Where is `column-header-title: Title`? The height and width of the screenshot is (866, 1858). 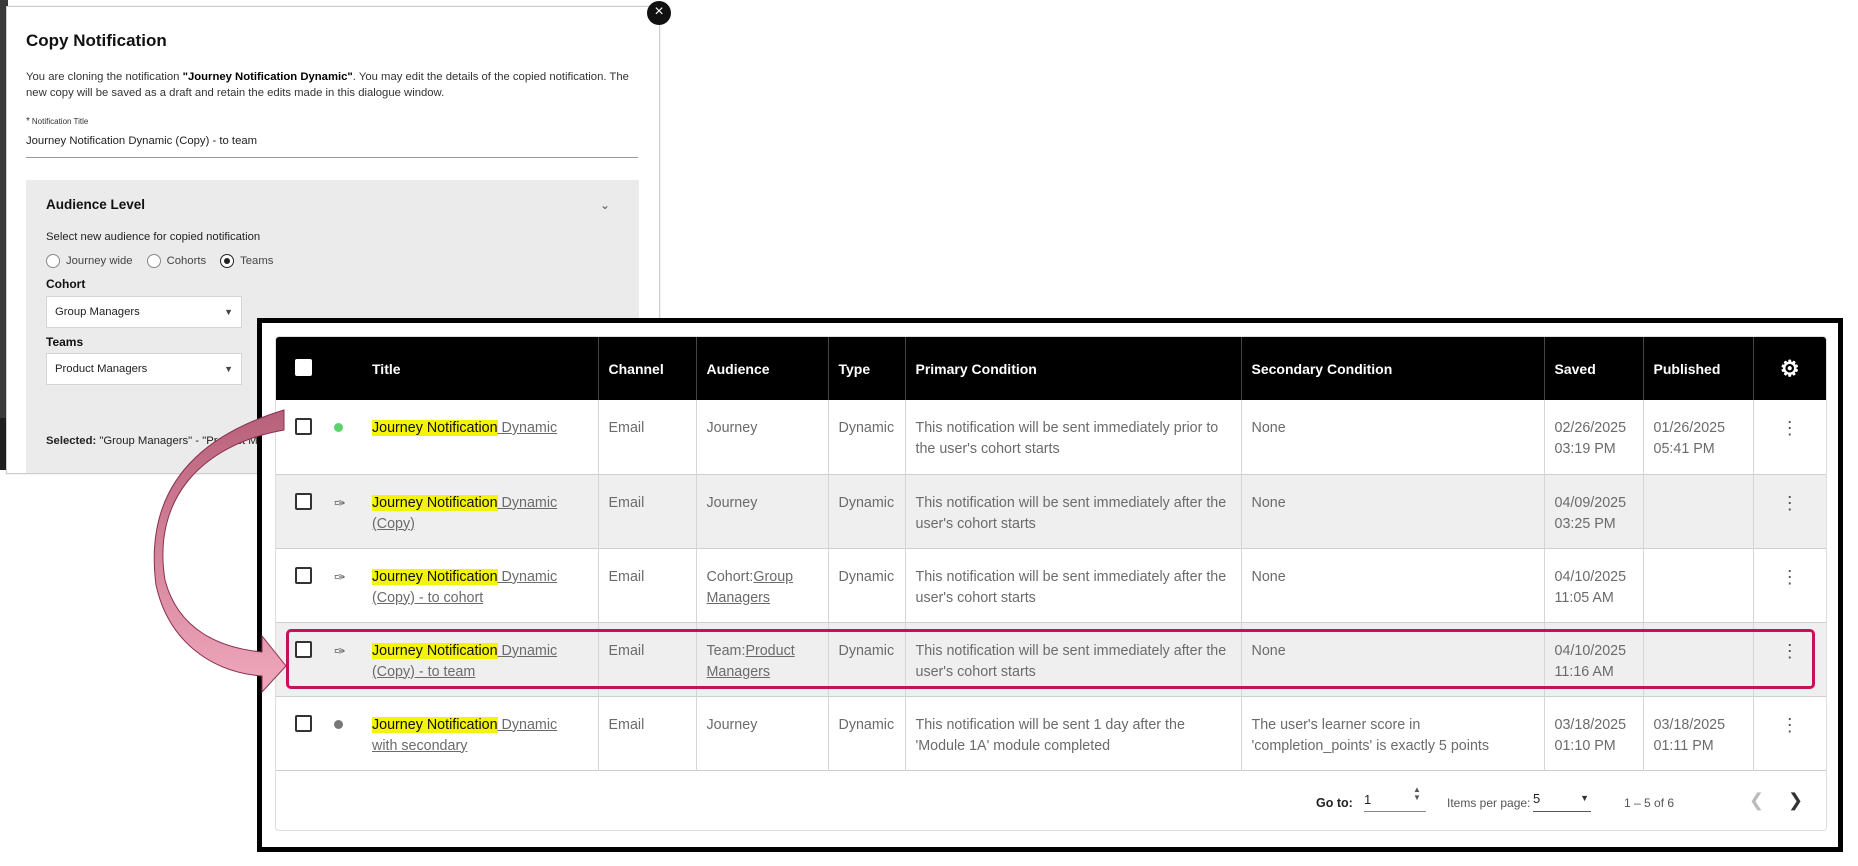 column-header-title: Title is located at coordinates (480, 368).